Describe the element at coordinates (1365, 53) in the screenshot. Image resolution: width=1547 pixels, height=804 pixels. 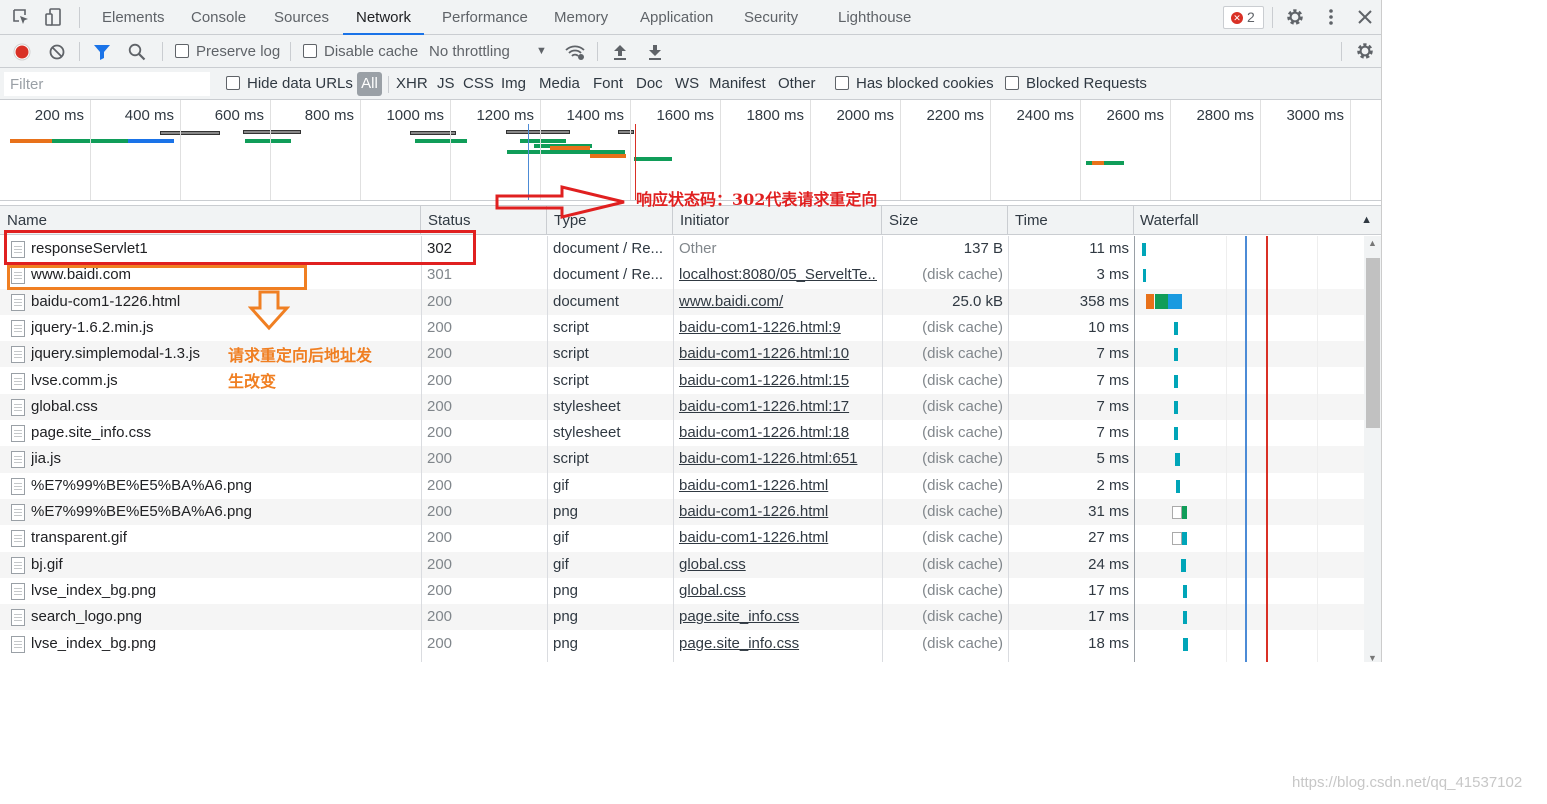
I see `network-settings-gear-icon` at that location.